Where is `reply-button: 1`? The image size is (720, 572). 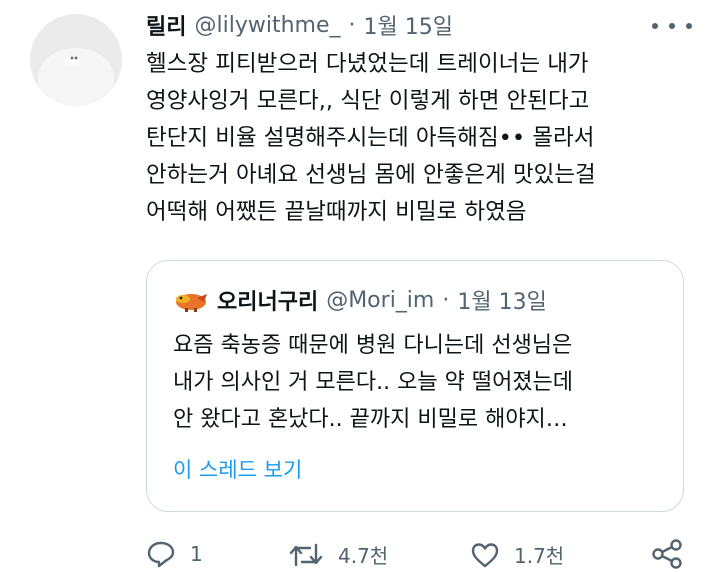
reply-button: 1 is located at coordinates (174, 554).